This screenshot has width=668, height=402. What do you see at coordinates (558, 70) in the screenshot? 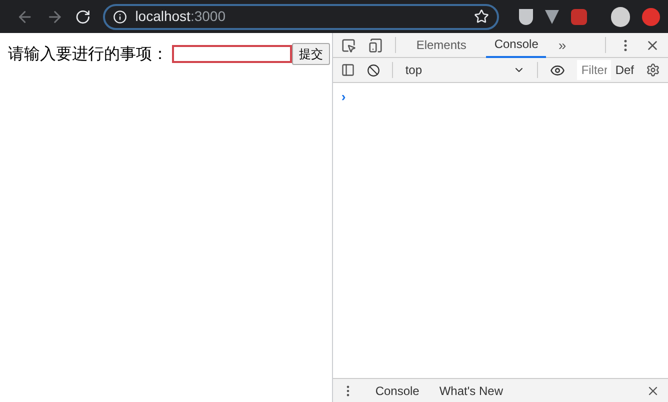
I see `eye-icon` at bounding box center [558, 70].